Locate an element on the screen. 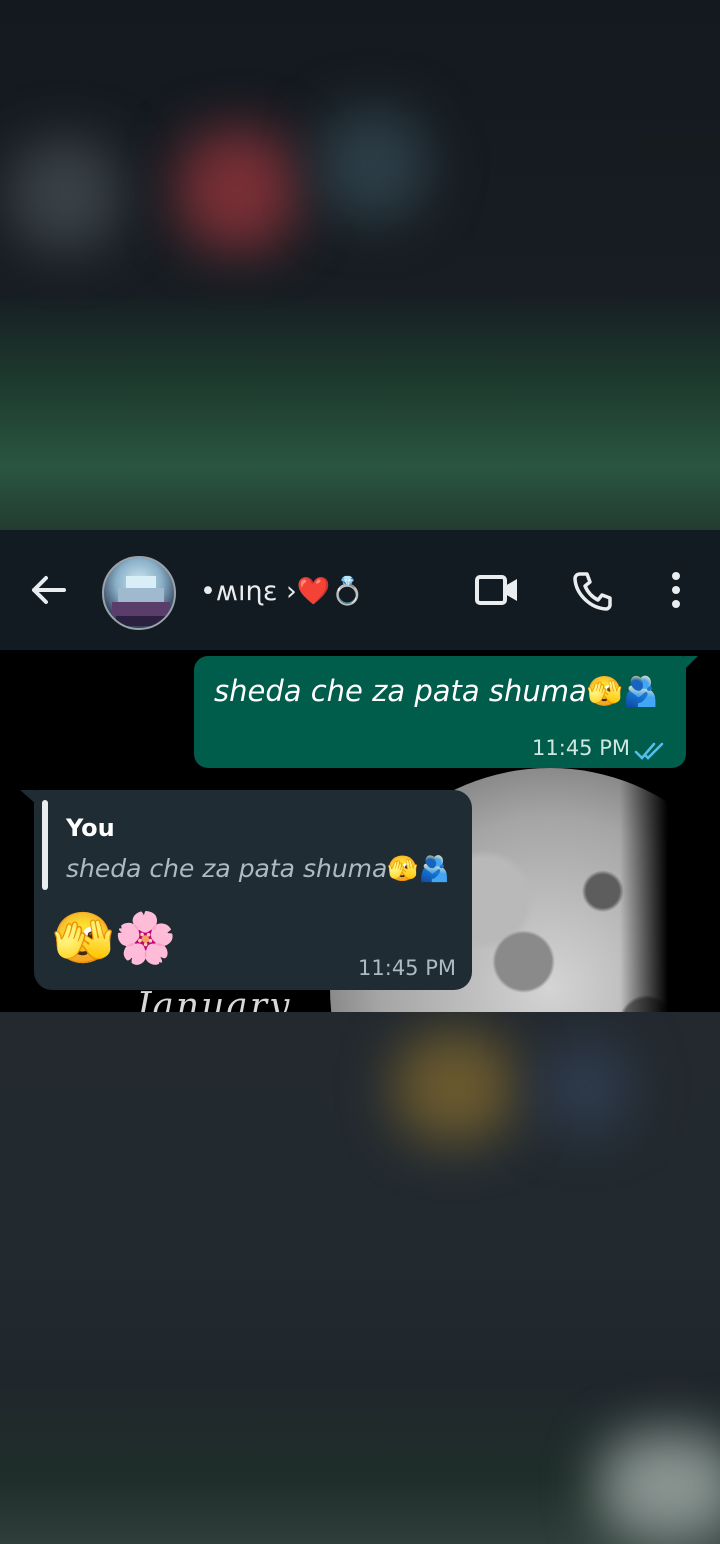 The width and height of the screenshot is (720, 1544). quote-emoji: 🫣🫂 is located at coordinates (418, 868).